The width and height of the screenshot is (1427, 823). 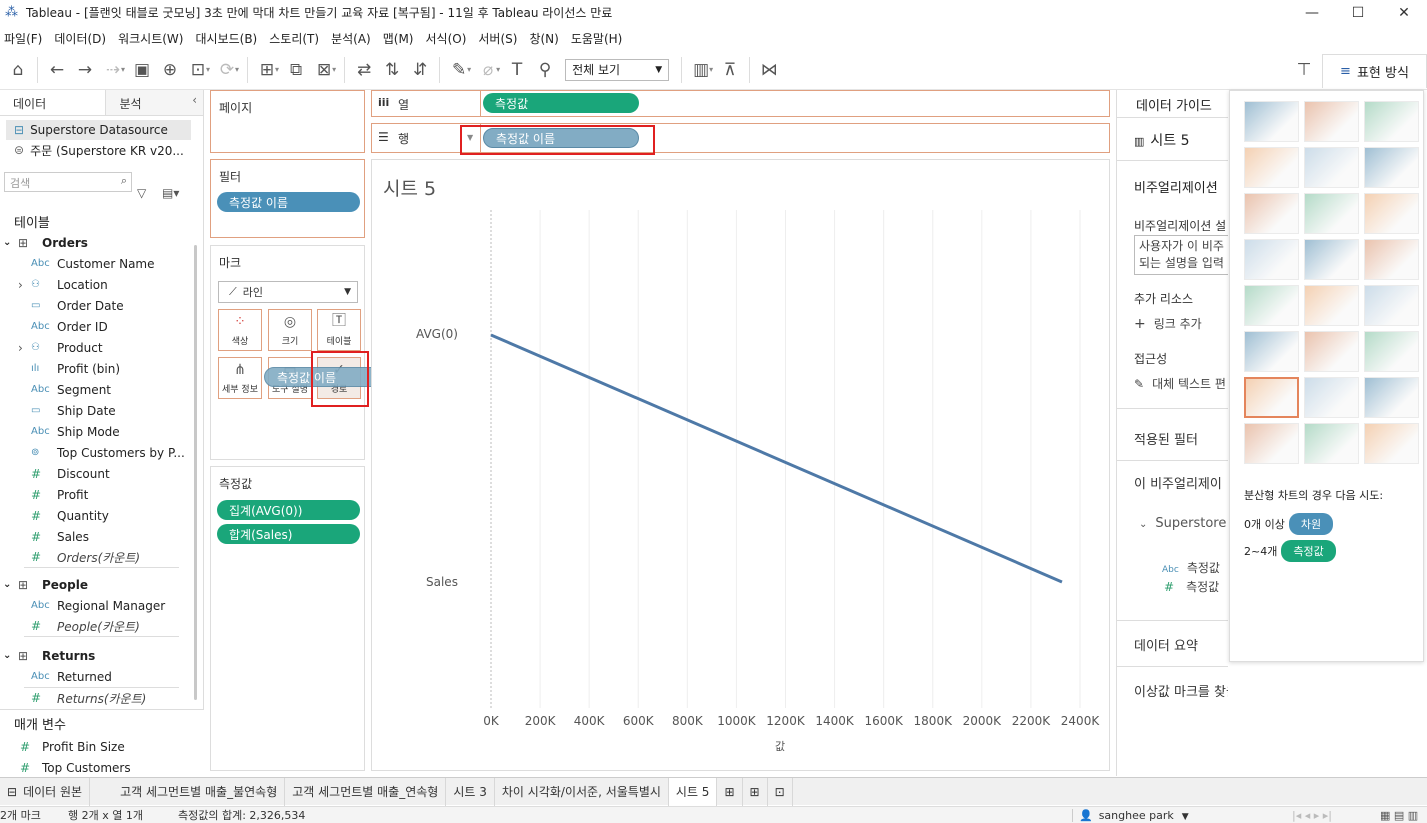 I want to click on close-button: ✕, so click(x=1404, y=12).